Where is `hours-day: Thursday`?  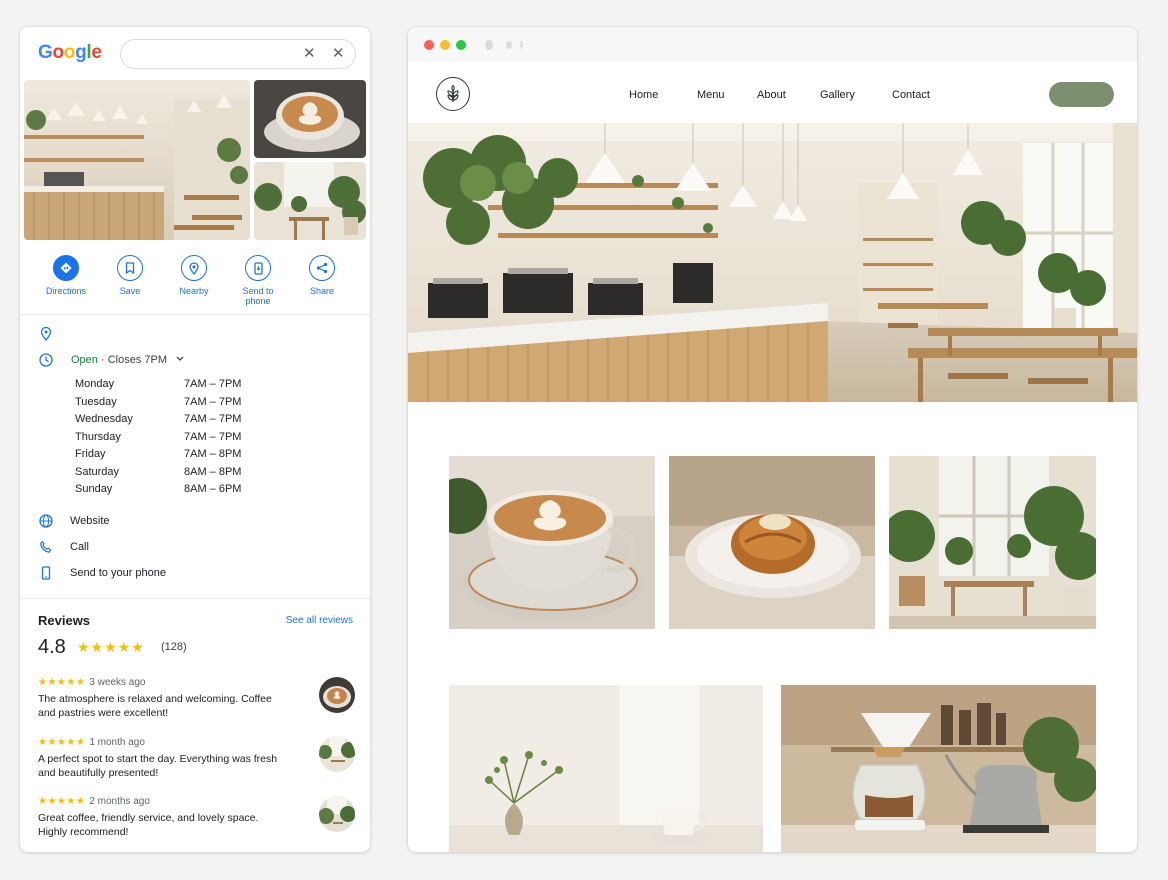
hours-day: Thursday is located at coordinates (98, 436).